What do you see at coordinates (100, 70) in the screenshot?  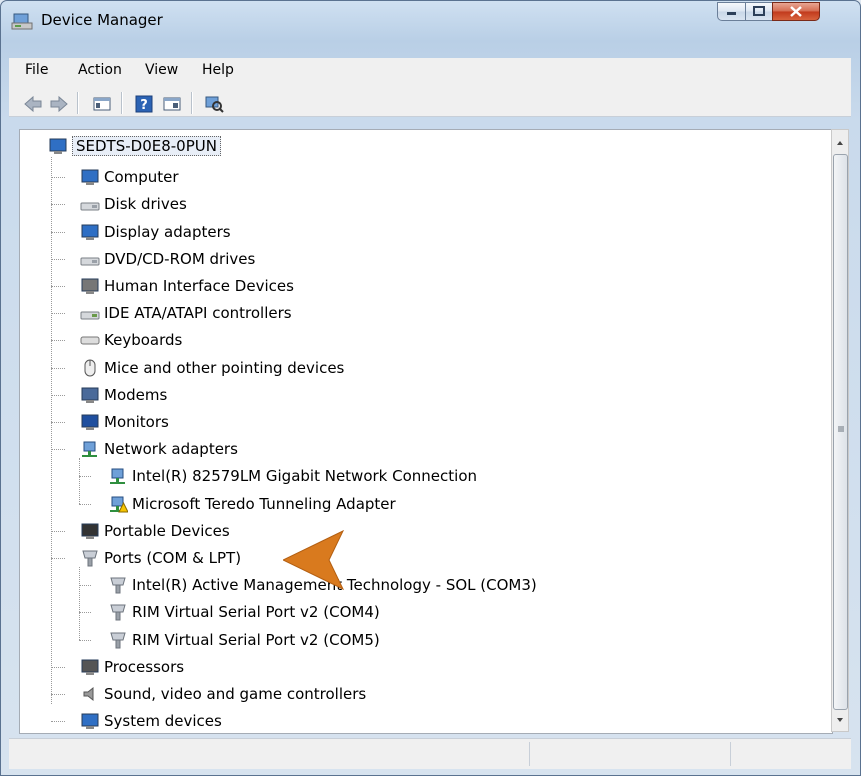 I see `menu-action: Action` at bounding box center [100, 70].